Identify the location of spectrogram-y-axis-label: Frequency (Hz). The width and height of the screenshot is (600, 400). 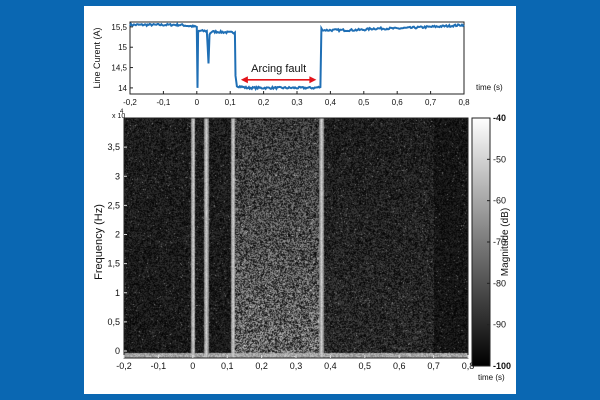
(99, 242).